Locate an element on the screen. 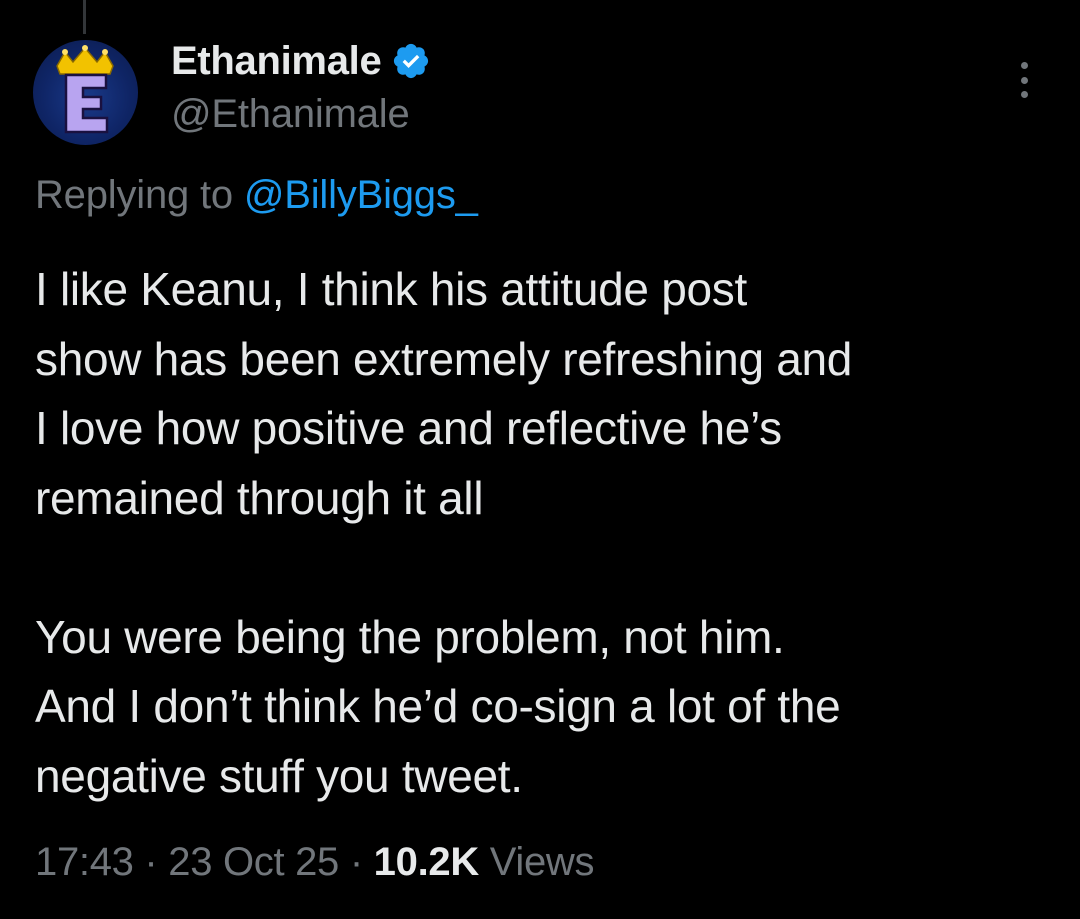 The width and height of the screenshot is (1080, 919). views-count: 10.2K is located at coordinates (427, 862).